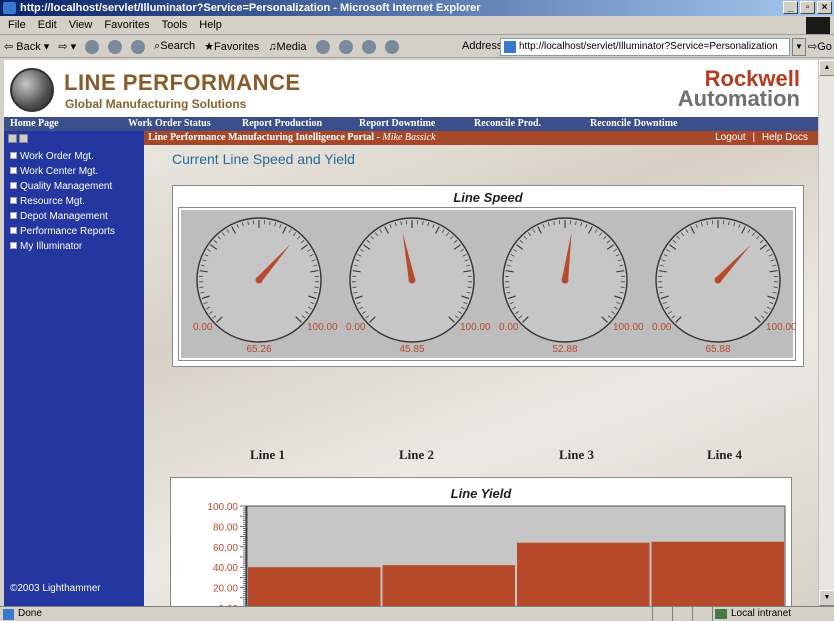 The height and width of the screenshot is (621, 834). Describe the element at coordinates (417, 25) in the screenshot. I see `menu-bar: File Edit View Favorites Tools Help` at that location.